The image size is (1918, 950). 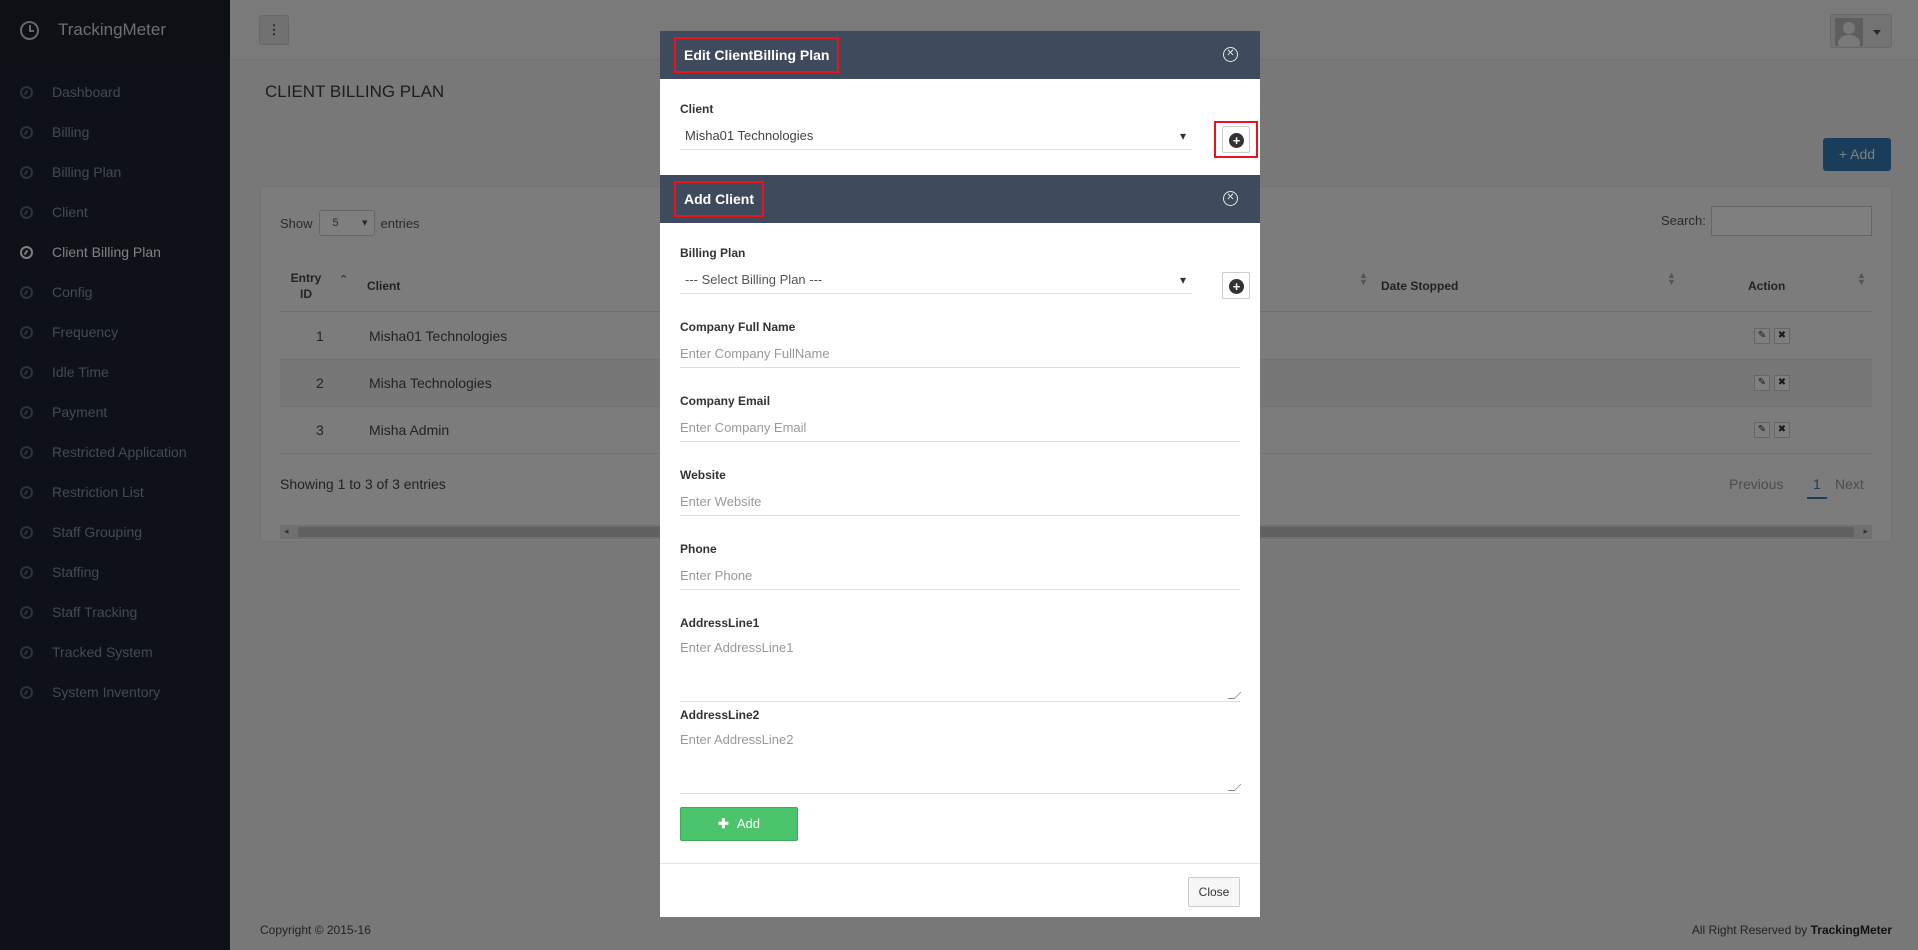 I want to click on address-line1-label: AddressLine1, so click(x=720, y=623).